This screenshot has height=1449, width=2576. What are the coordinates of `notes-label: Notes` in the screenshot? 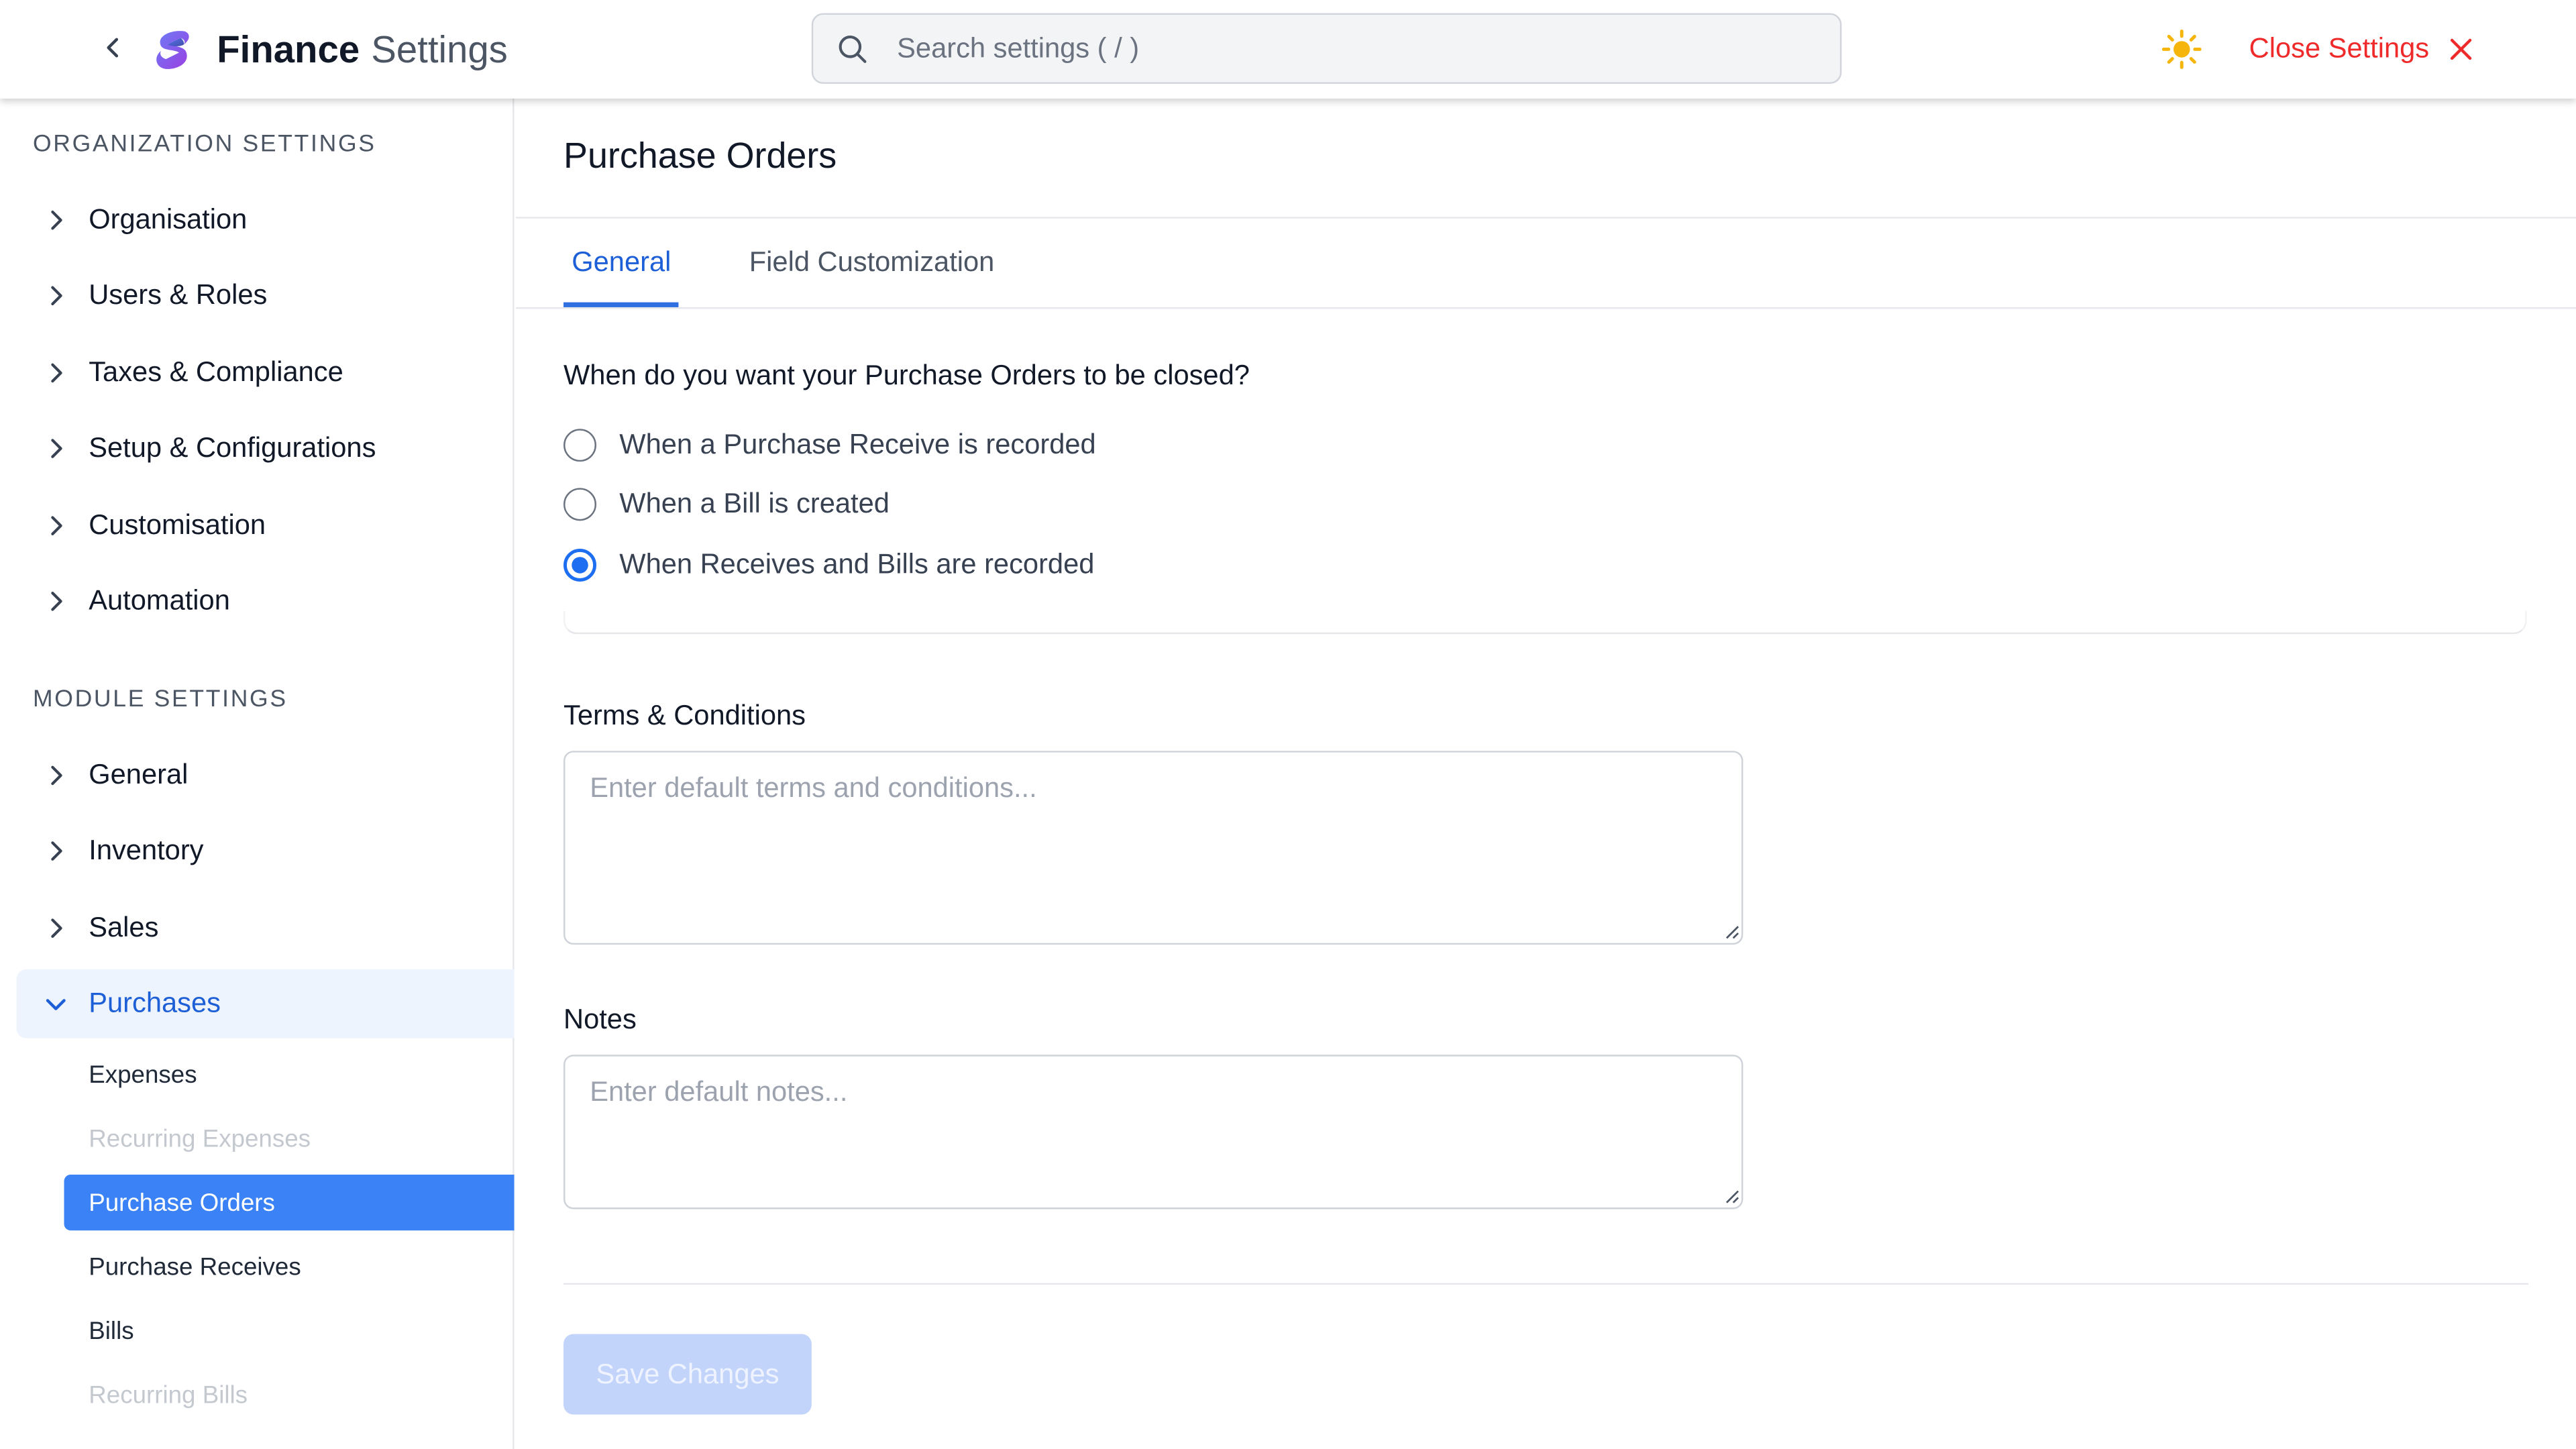 It's located at (600, 1019).